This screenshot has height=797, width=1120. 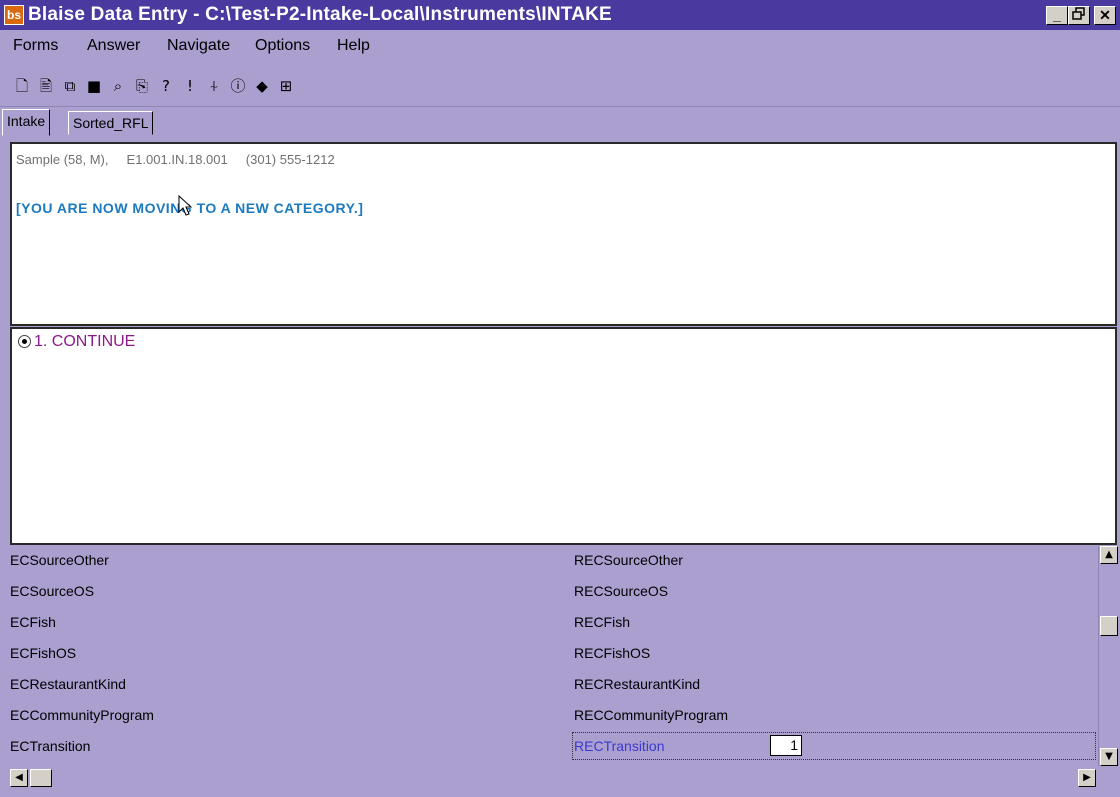 What do you see at coordinates (238, 86) in the screenshot?
I see `info-icon: ⓘ` at bounding box center [238, 86].